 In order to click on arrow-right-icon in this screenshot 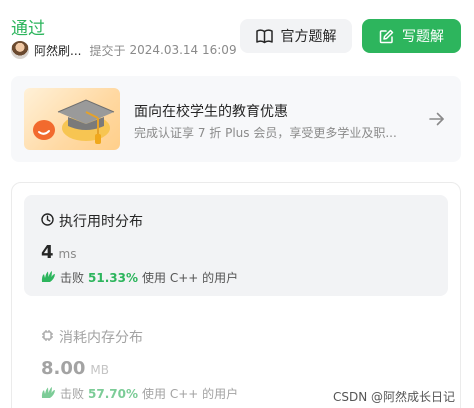, I will do `click(437, 120)`.